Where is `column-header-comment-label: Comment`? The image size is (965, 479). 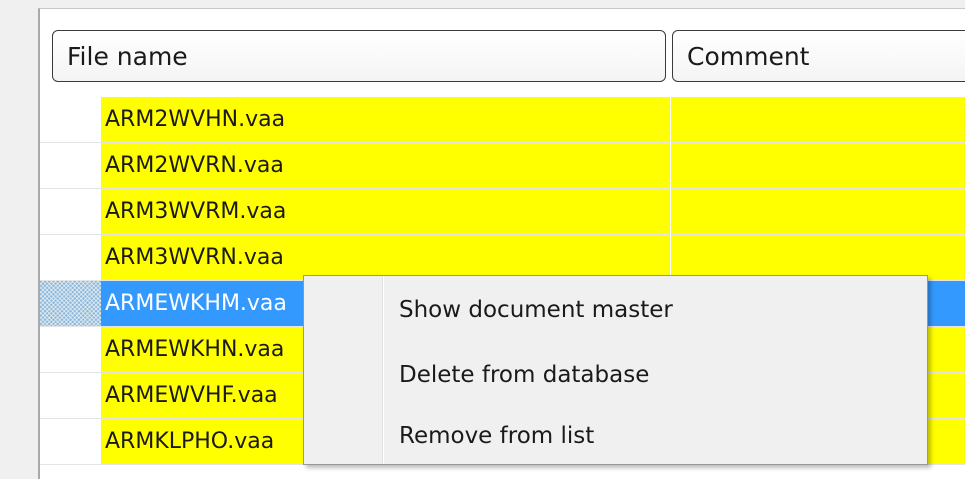 column-header-comment-label: Comment is located at coordinates (748, 56).